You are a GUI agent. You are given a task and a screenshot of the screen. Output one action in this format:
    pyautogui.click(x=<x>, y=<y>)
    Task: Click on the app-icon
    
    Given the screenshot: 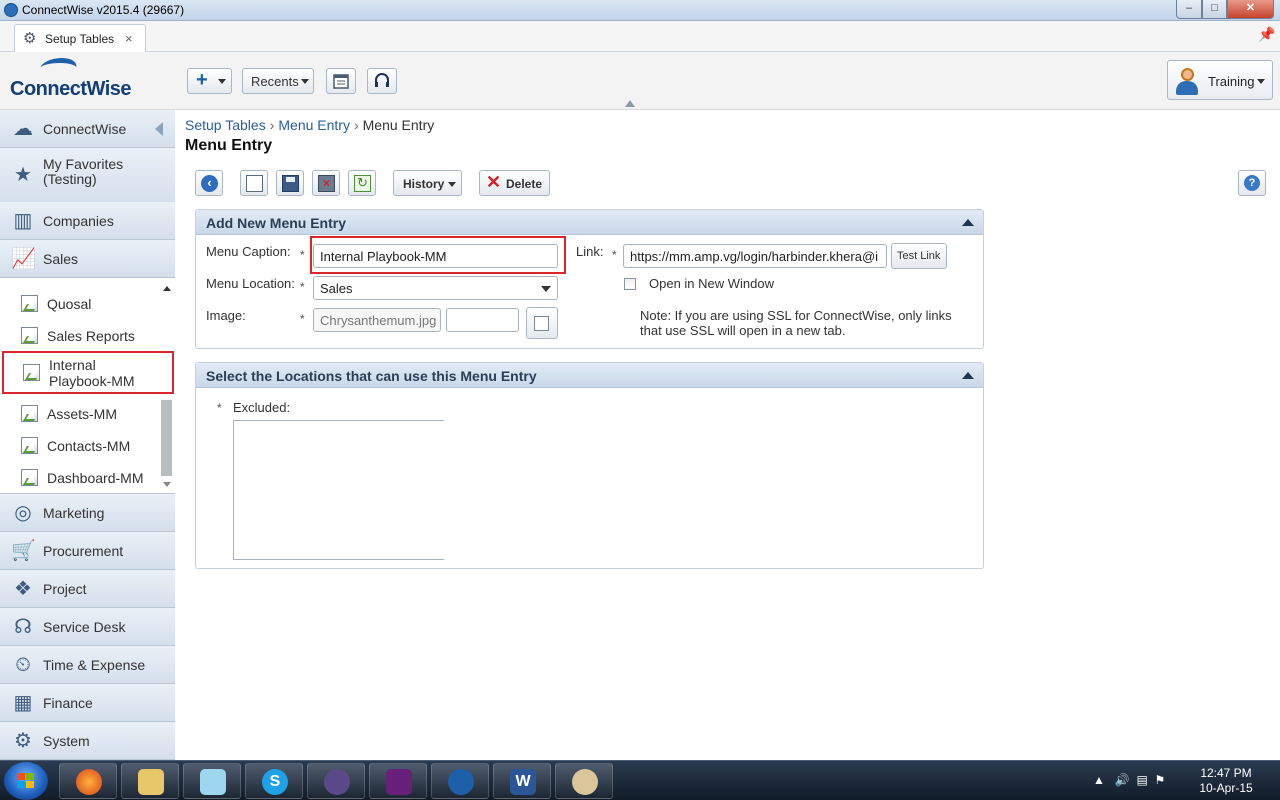 What is the action you would take?
    pyautogui.click(x=11, y=10)
    